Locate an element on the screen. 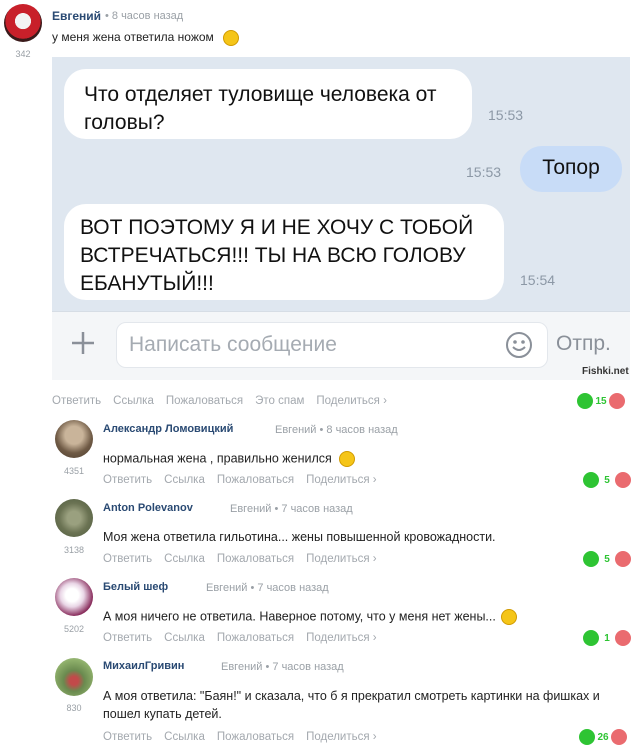 The image size is (640, 752). watermark: Fishki.net is located at coordinates (605, 371).